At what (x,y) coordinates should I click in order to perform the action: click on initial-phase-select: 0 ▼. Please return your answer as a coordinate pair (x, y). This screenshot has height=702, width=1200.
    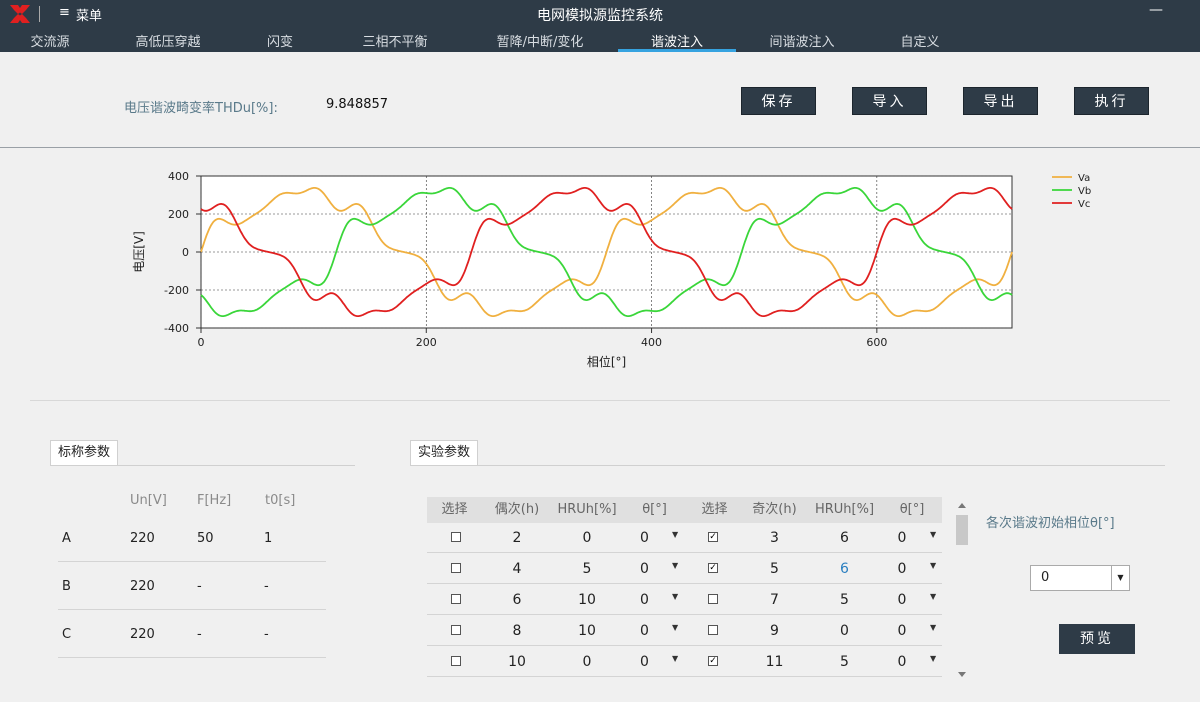
    Looking at the image, I should click on (1080, 578).